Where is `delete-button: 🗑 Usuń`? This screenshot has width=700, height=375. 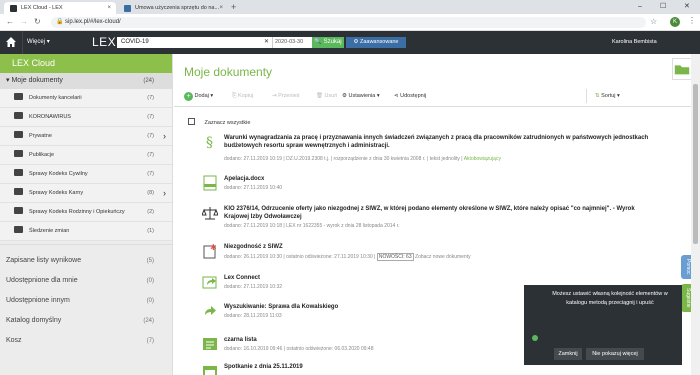
delete-button: 🗑 Usuń is located at coordinates (326, 96).